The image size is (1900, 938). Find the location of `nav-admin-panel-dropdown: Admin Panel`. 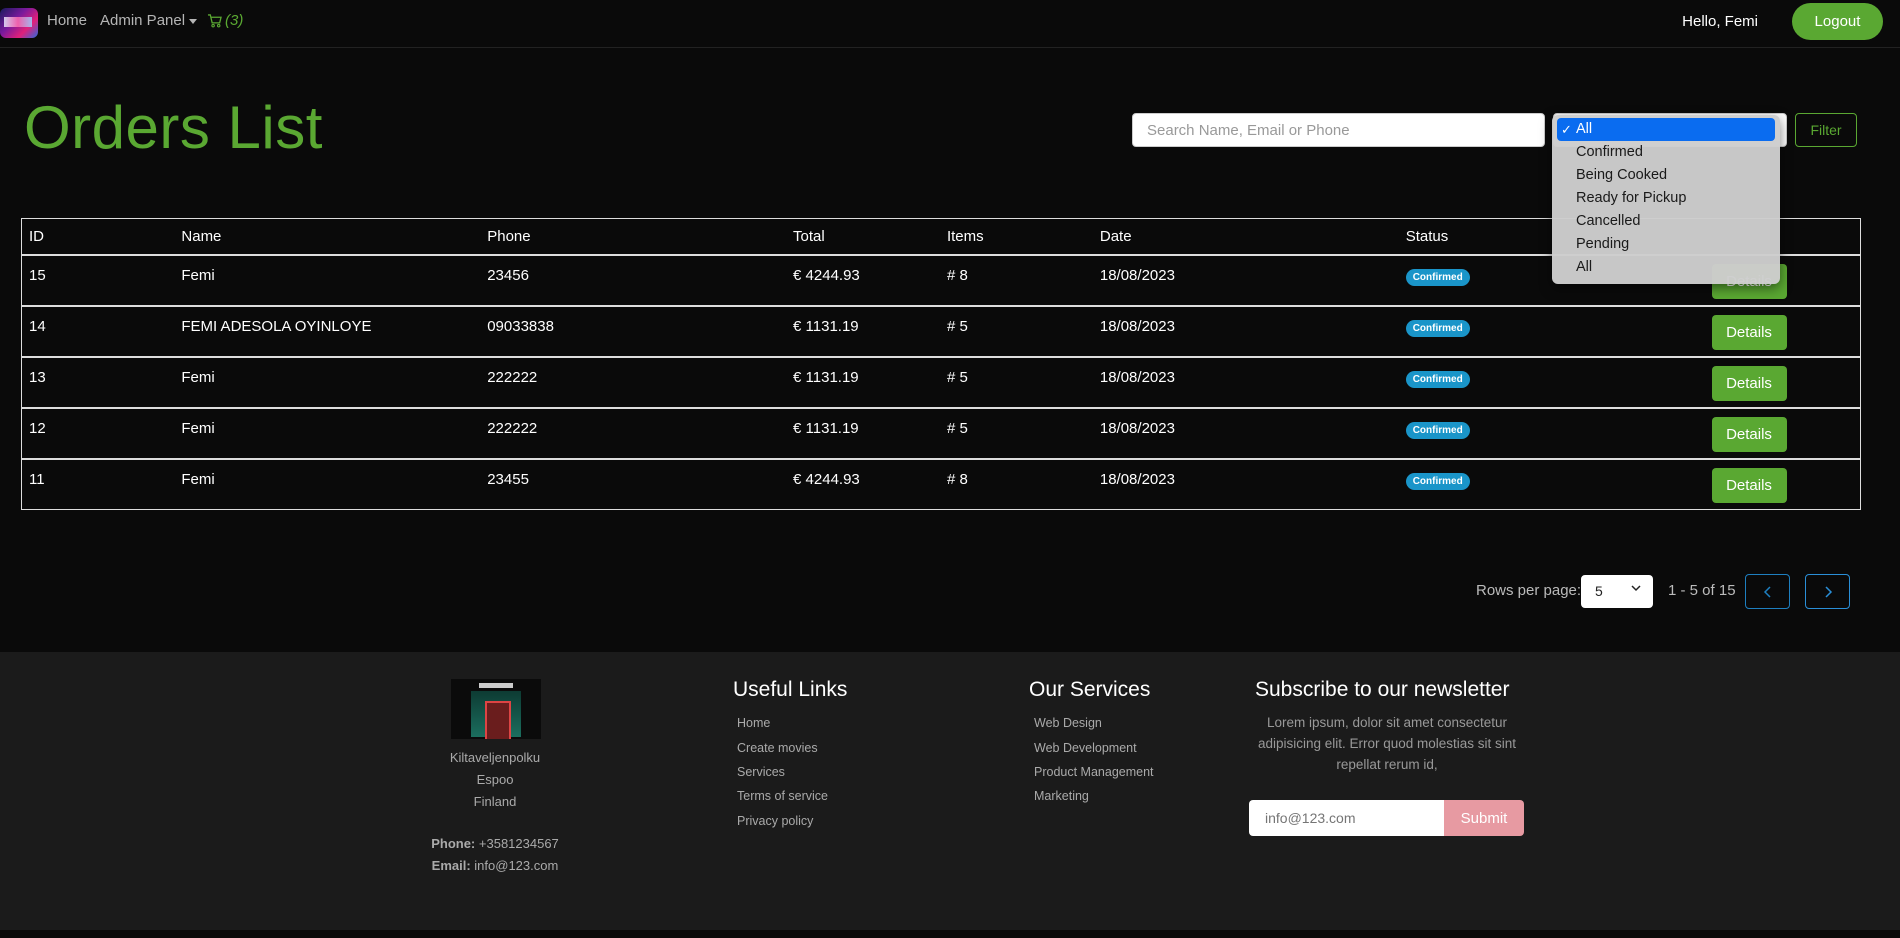

nav-admin-panel-dropdown: Admin Panel is located at coordinates (149, 20).